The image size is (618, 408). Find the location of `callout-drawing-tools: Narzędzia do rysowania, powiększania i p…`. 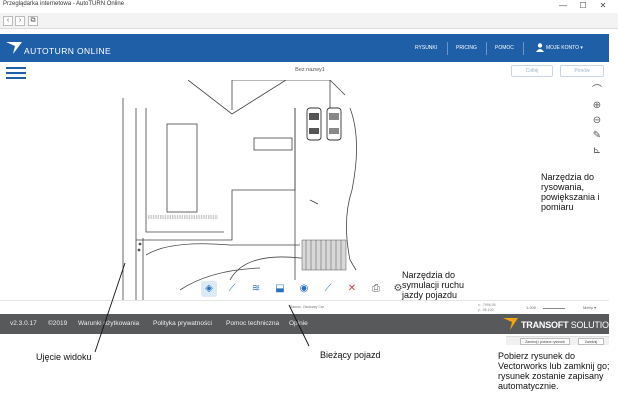

callout-drawing-tools: Narzędzia do rysowania, powiększania i p… is located at coordinates (570, 192).